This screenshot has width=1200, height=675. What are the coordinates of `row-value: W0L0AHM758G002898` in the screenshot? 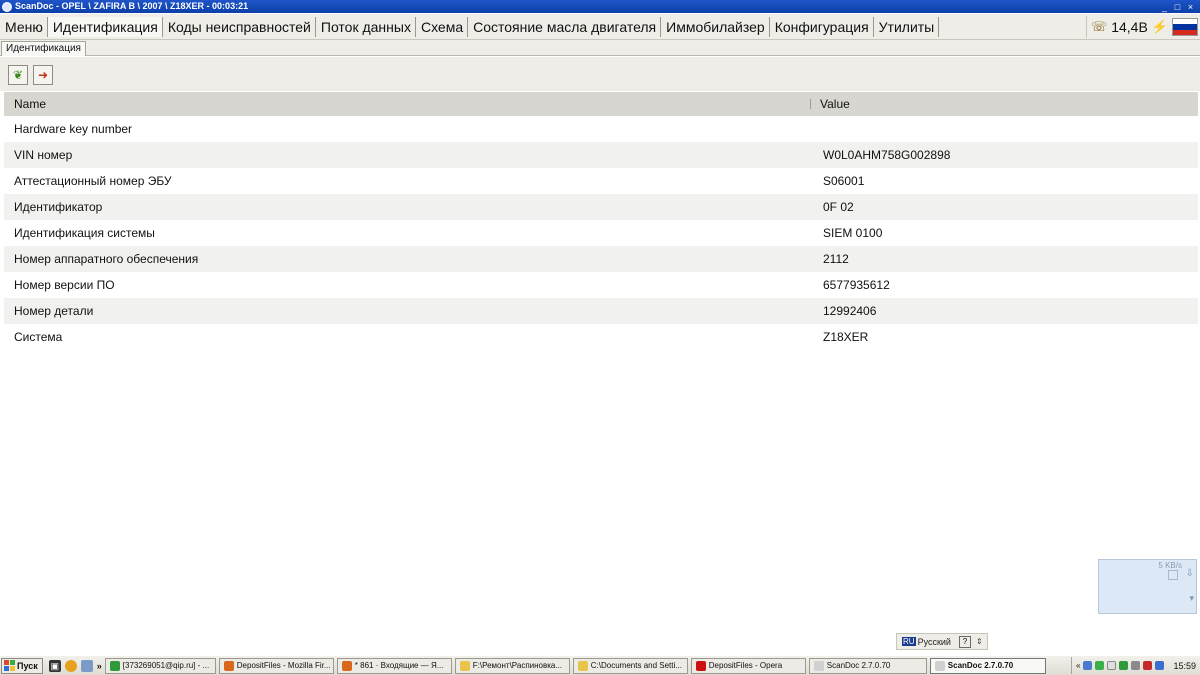 It's located at (887, 155).